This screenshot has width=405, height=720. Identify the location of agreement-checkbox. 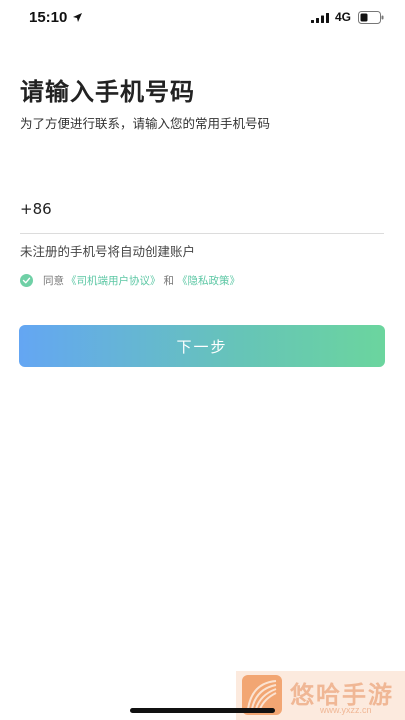
(26, 280).